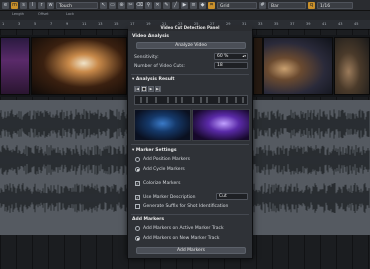 Image resolution: width=370 pixels, height=269 pixels. Describe the element at coordinates (311, 5) in the screenshot. I see `quantize-icon: q` at that location.